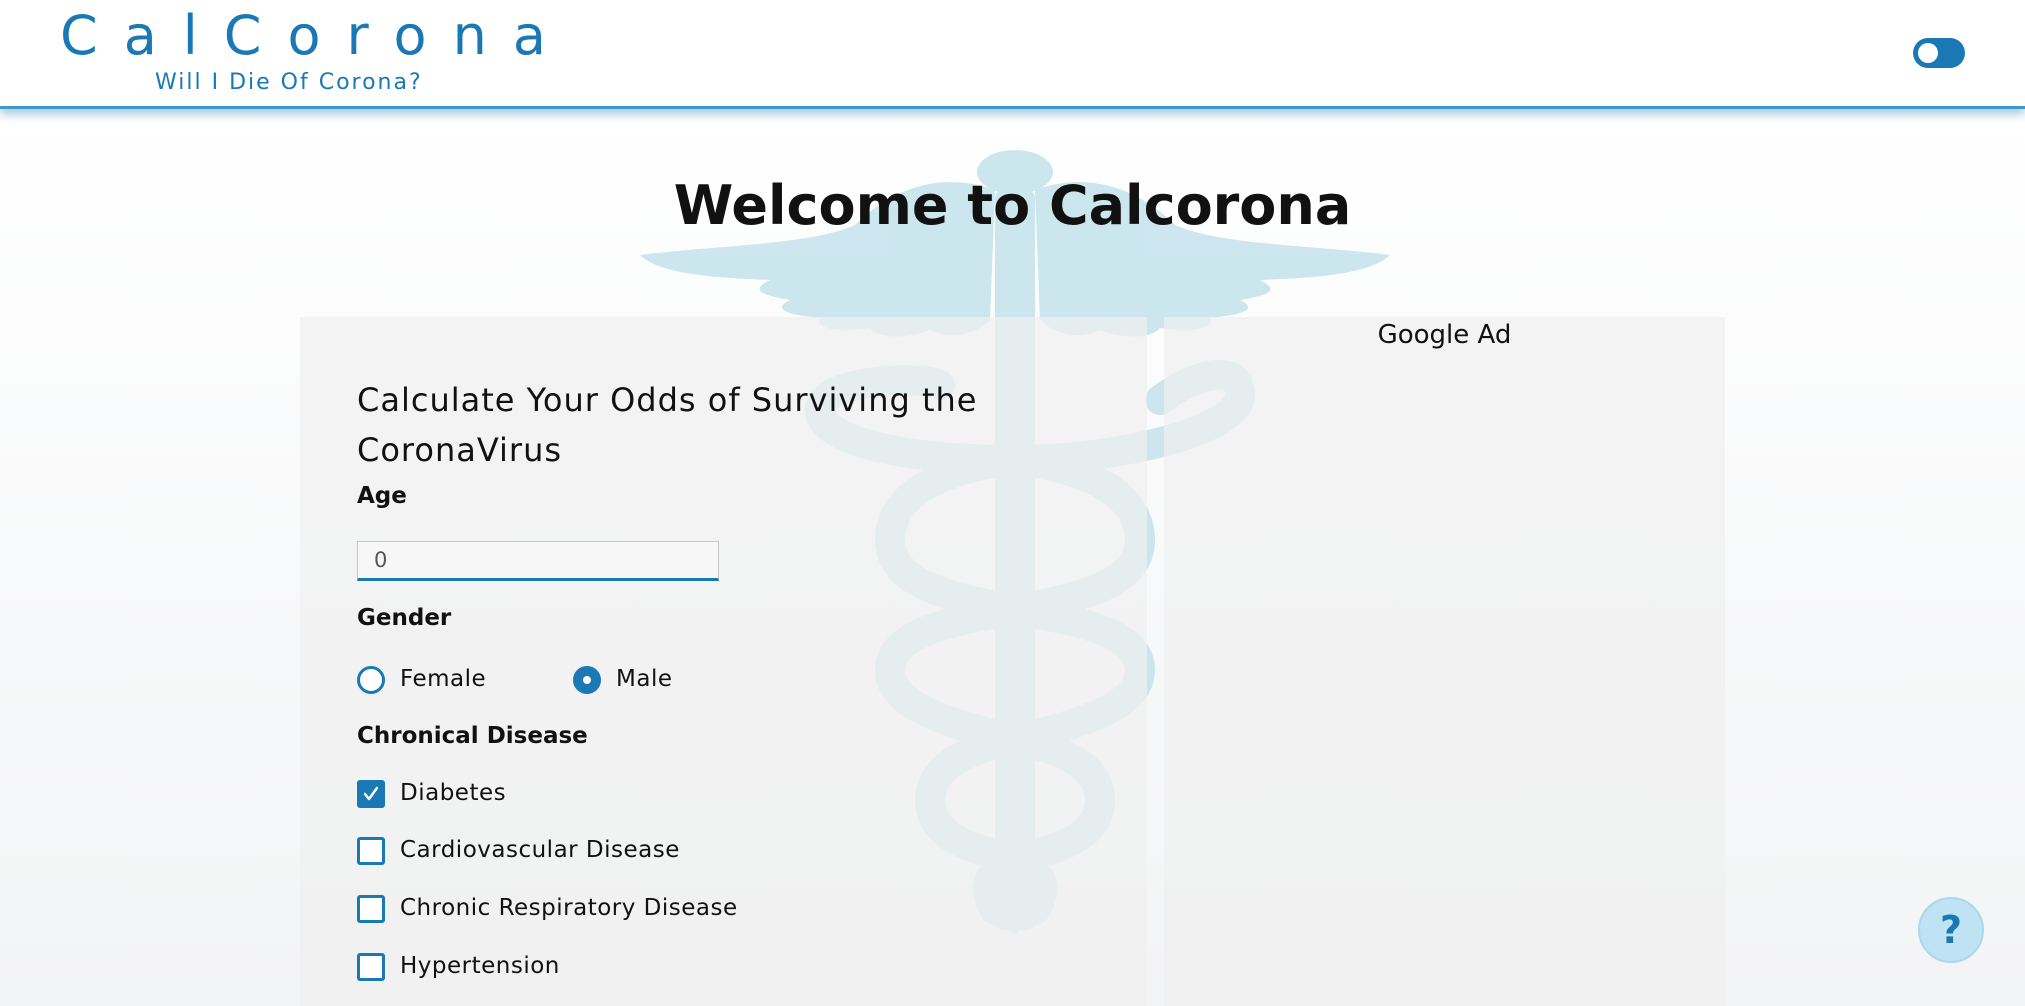  I want to click on cardiovascular-label: Cardiovascular Disease, so click(540, 850).